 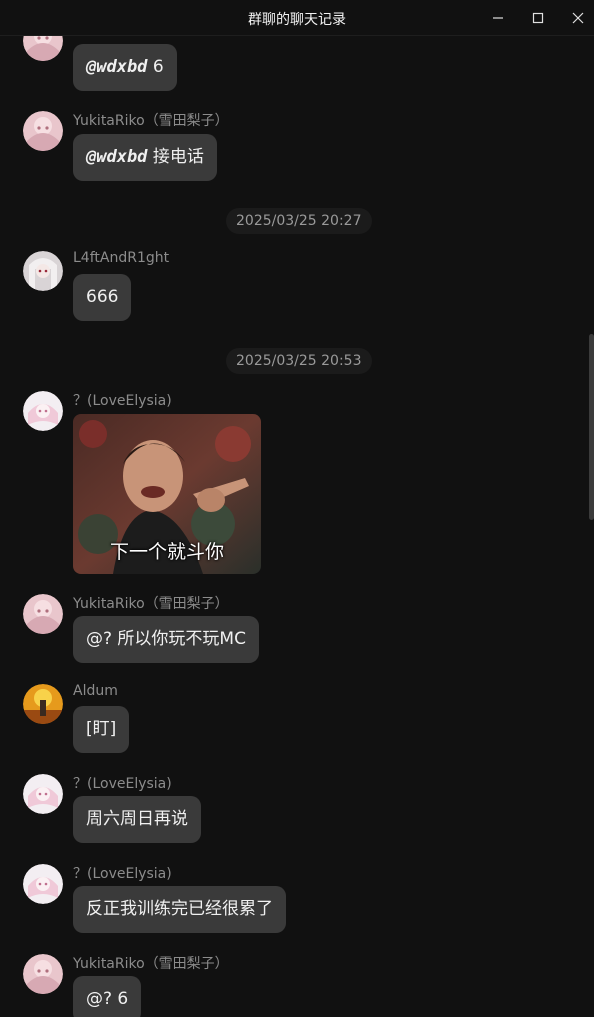 I want to click on message-bubble: @wdxbd 接电话, so click(x=145, y=157).